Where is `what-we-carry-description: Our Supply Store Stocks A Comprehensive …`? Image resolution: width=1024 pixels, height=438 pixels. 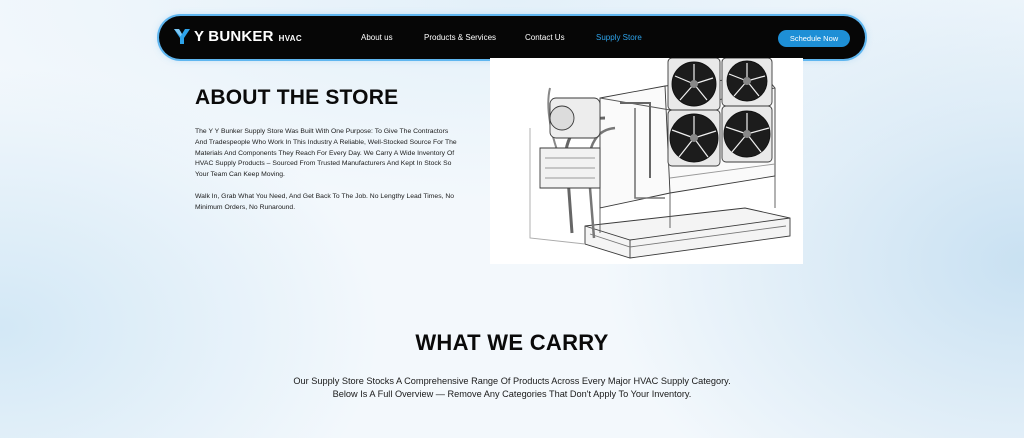 what-we-carry-description: Our Supply Store Stocks A Comprehensive … is located at coordinates (512, 387).